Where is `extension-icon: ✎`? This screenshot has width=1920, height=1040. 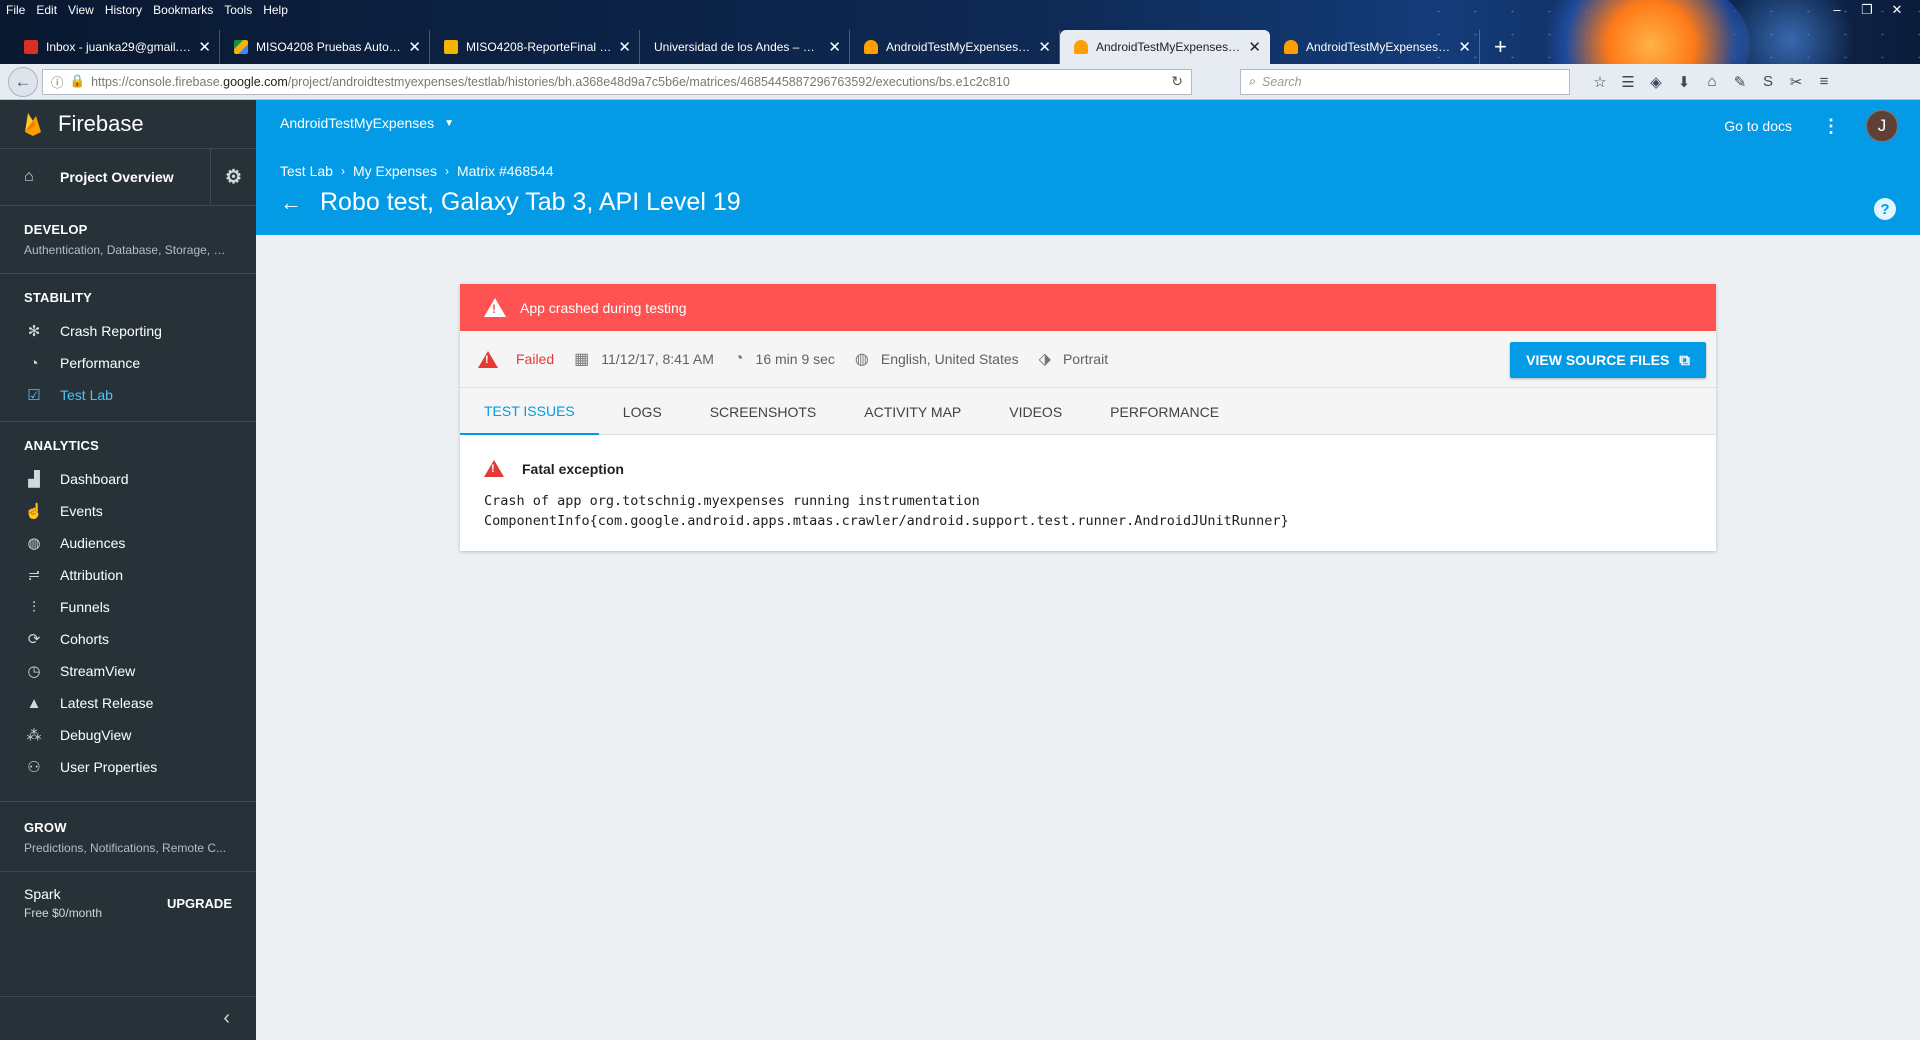
extension-icon: ✎ is located at coordinates (1740, 82).